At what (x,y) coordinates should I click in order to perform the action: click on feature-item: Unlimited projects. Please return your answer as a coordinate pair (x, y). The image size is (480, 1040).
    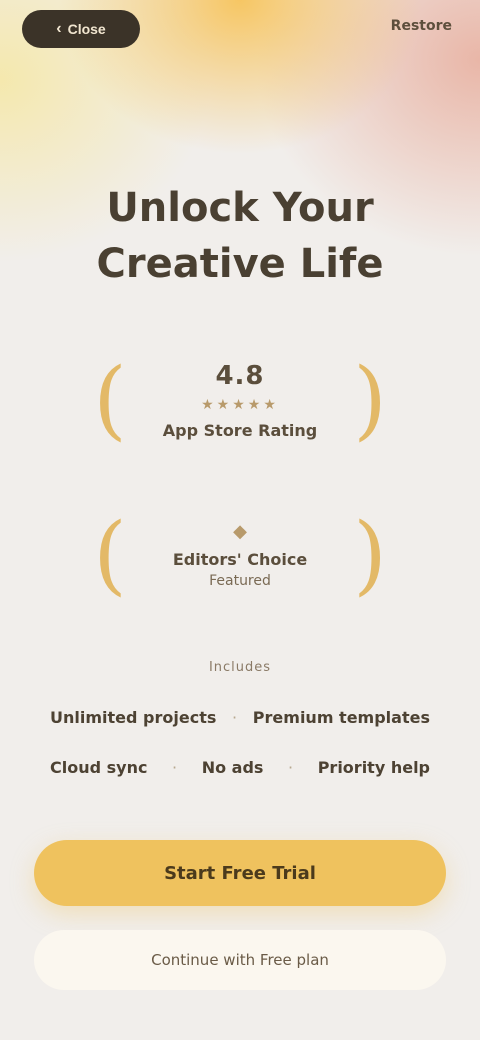
    Looking at the image, I should click on (133, 717).